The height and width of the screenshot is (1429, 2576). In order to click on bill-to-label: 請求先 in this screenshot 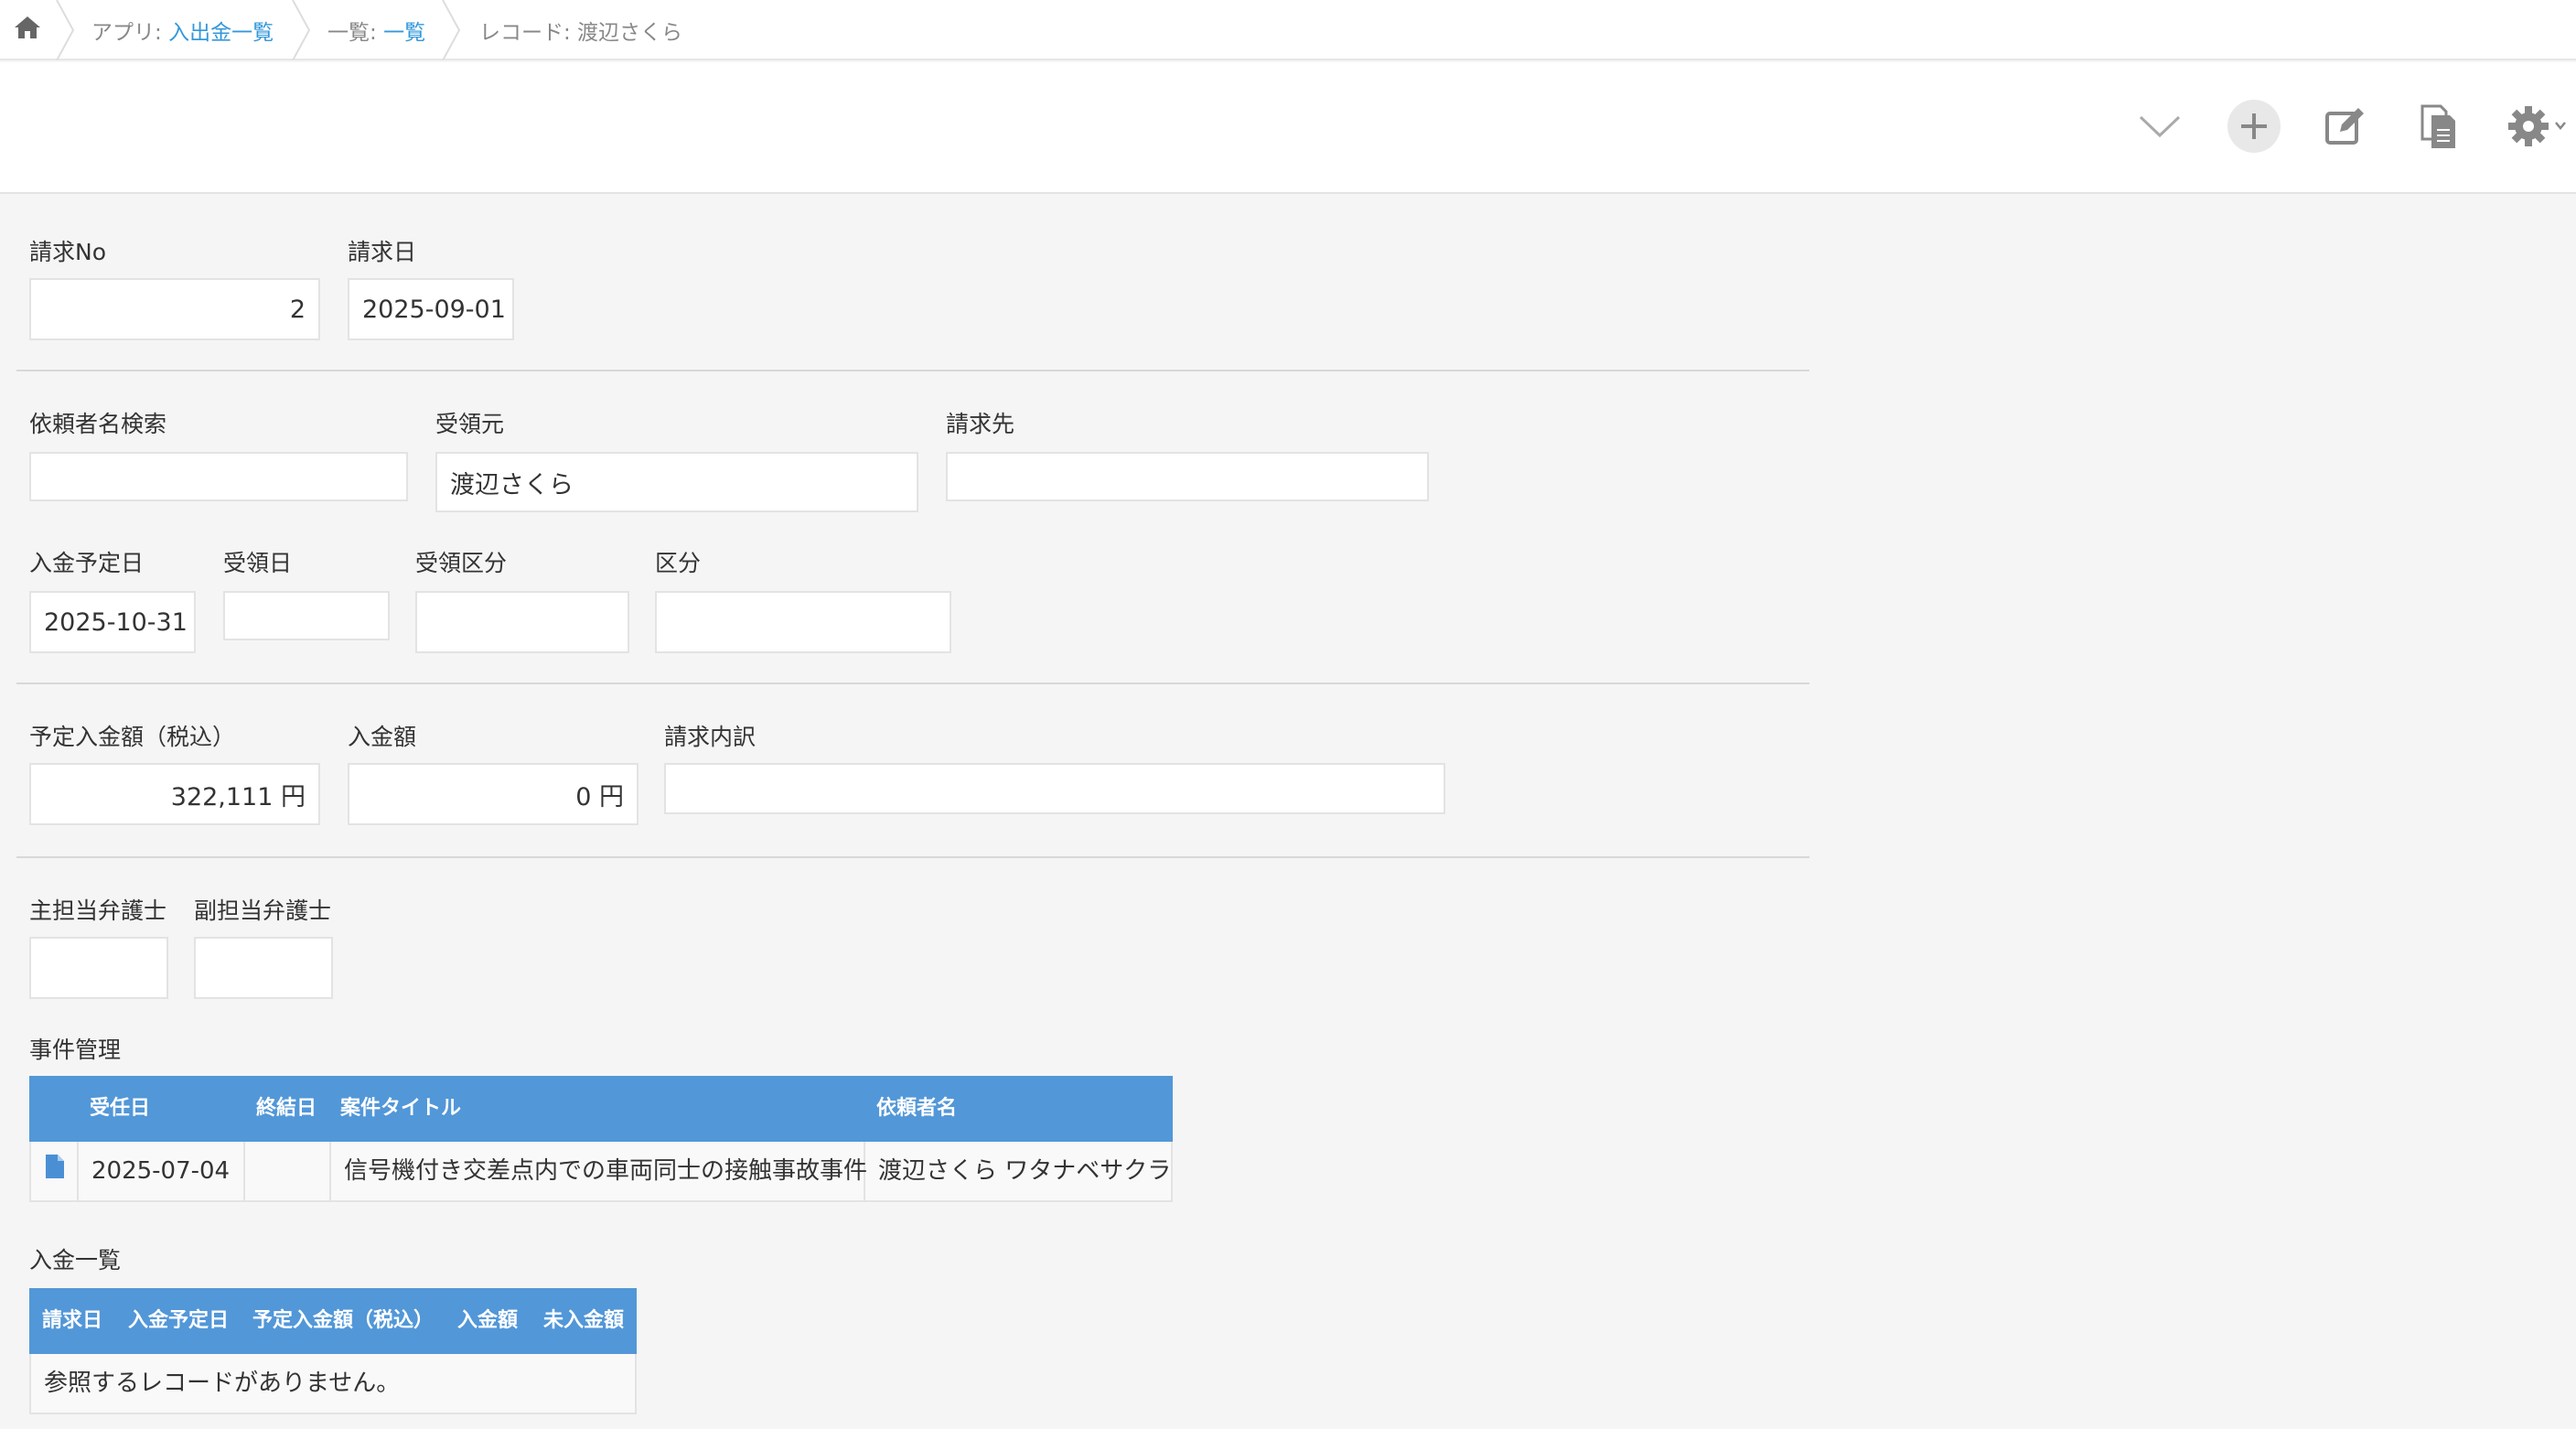, I will do `click(981, 424)`.